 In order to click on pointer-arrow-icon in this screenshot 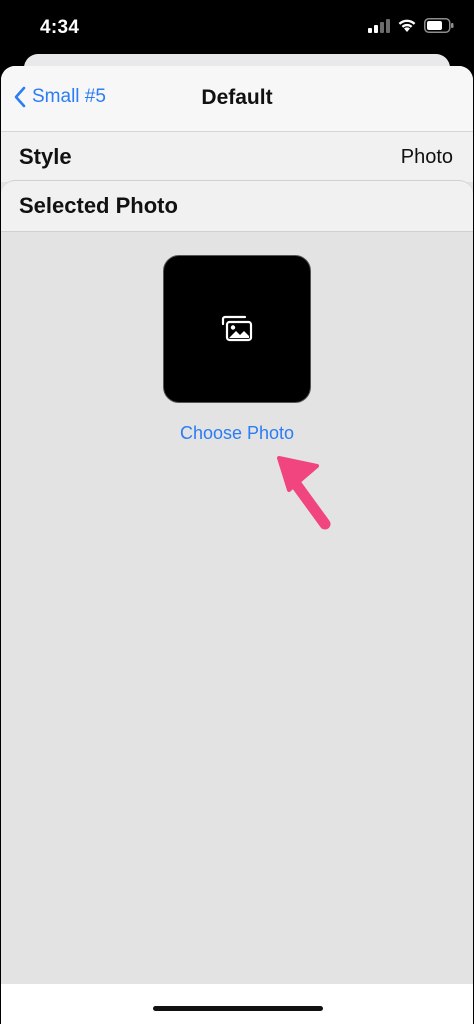, I will do `click(304, 493)`.